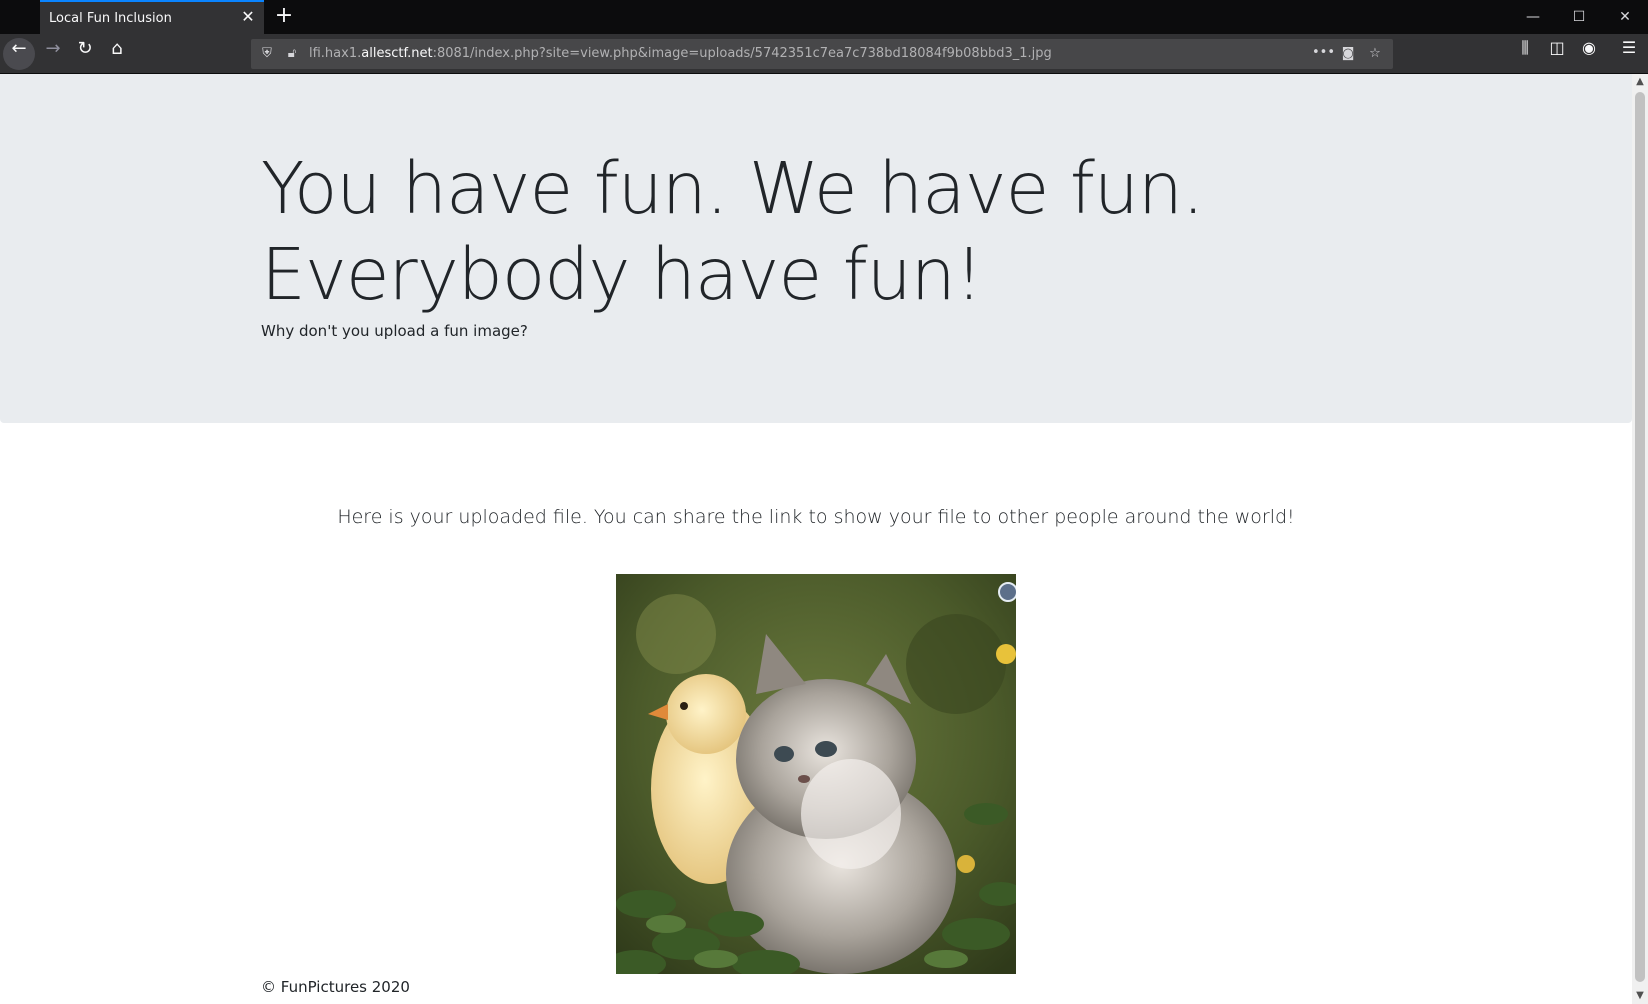  What do you see at coordinates (1640, 996) in the screenshot?
I see `scroll-down-icon: ▼` at bounding box center [1640, 996].